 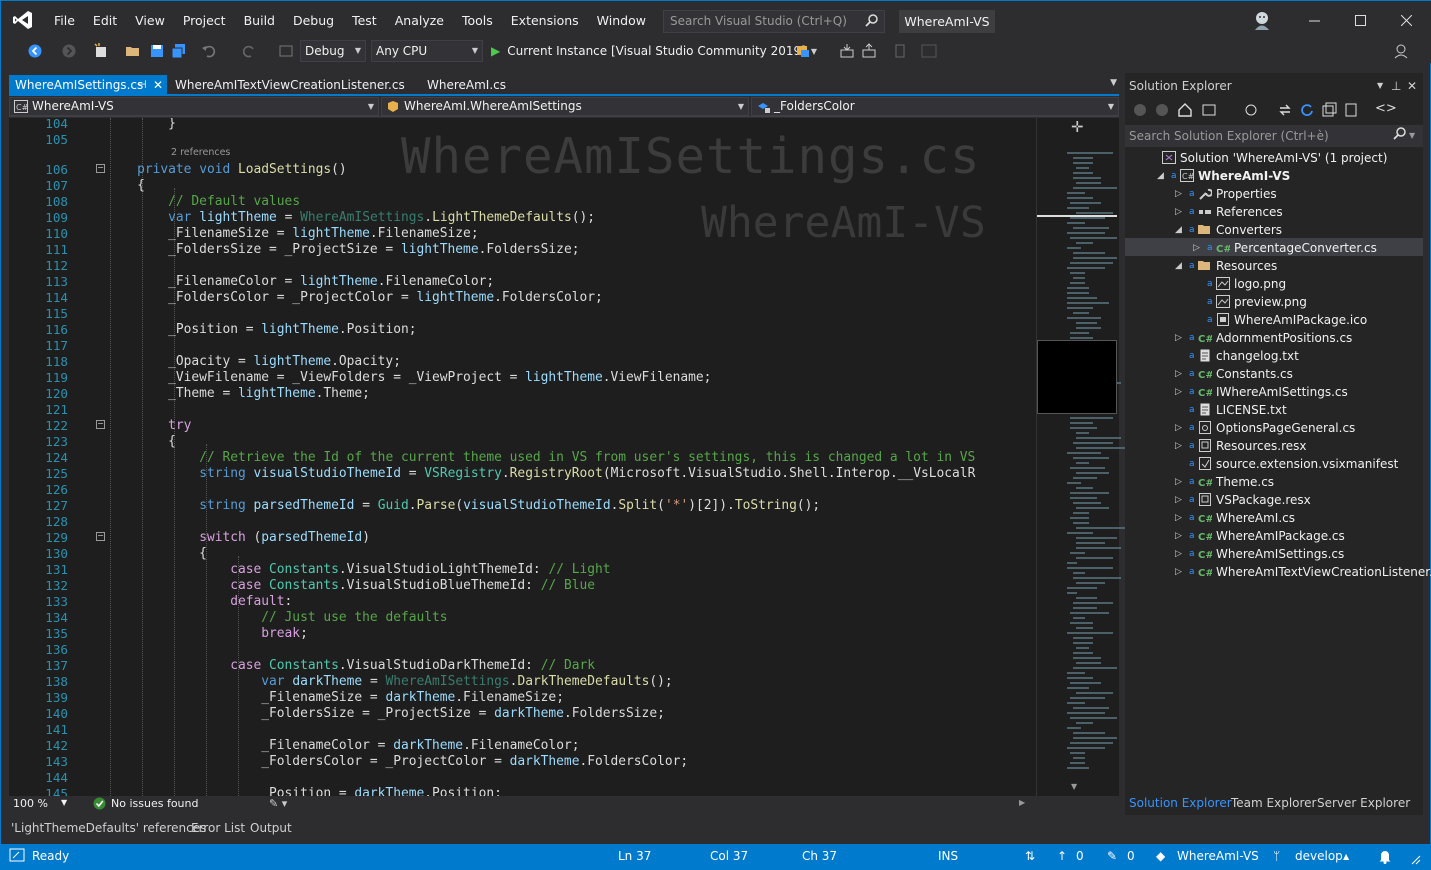 I want to click on user-avatar-icon, so click(x=1262, y=20).